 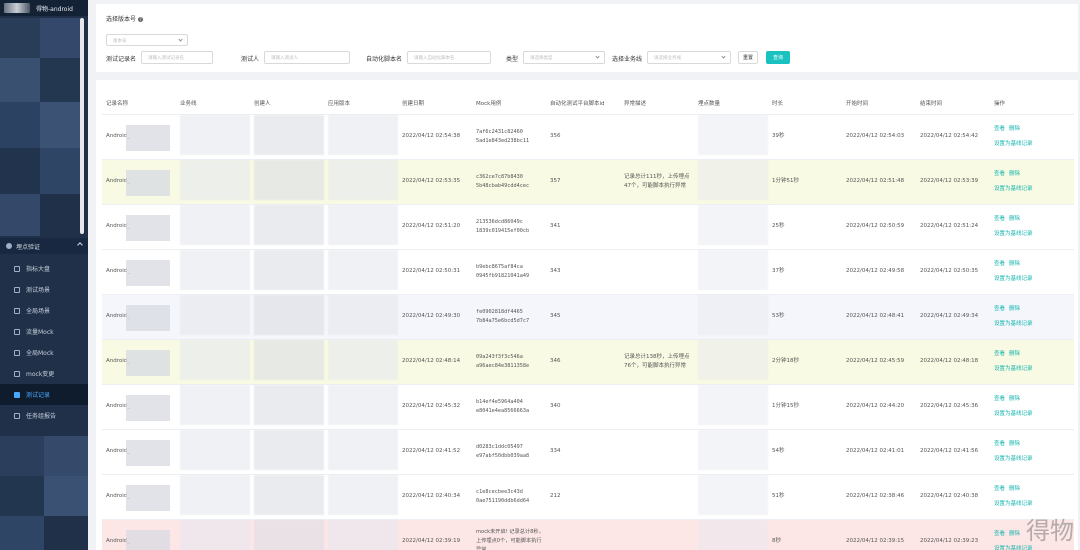 I want to click on reset-button: 重置, so click(x=748, y=57).